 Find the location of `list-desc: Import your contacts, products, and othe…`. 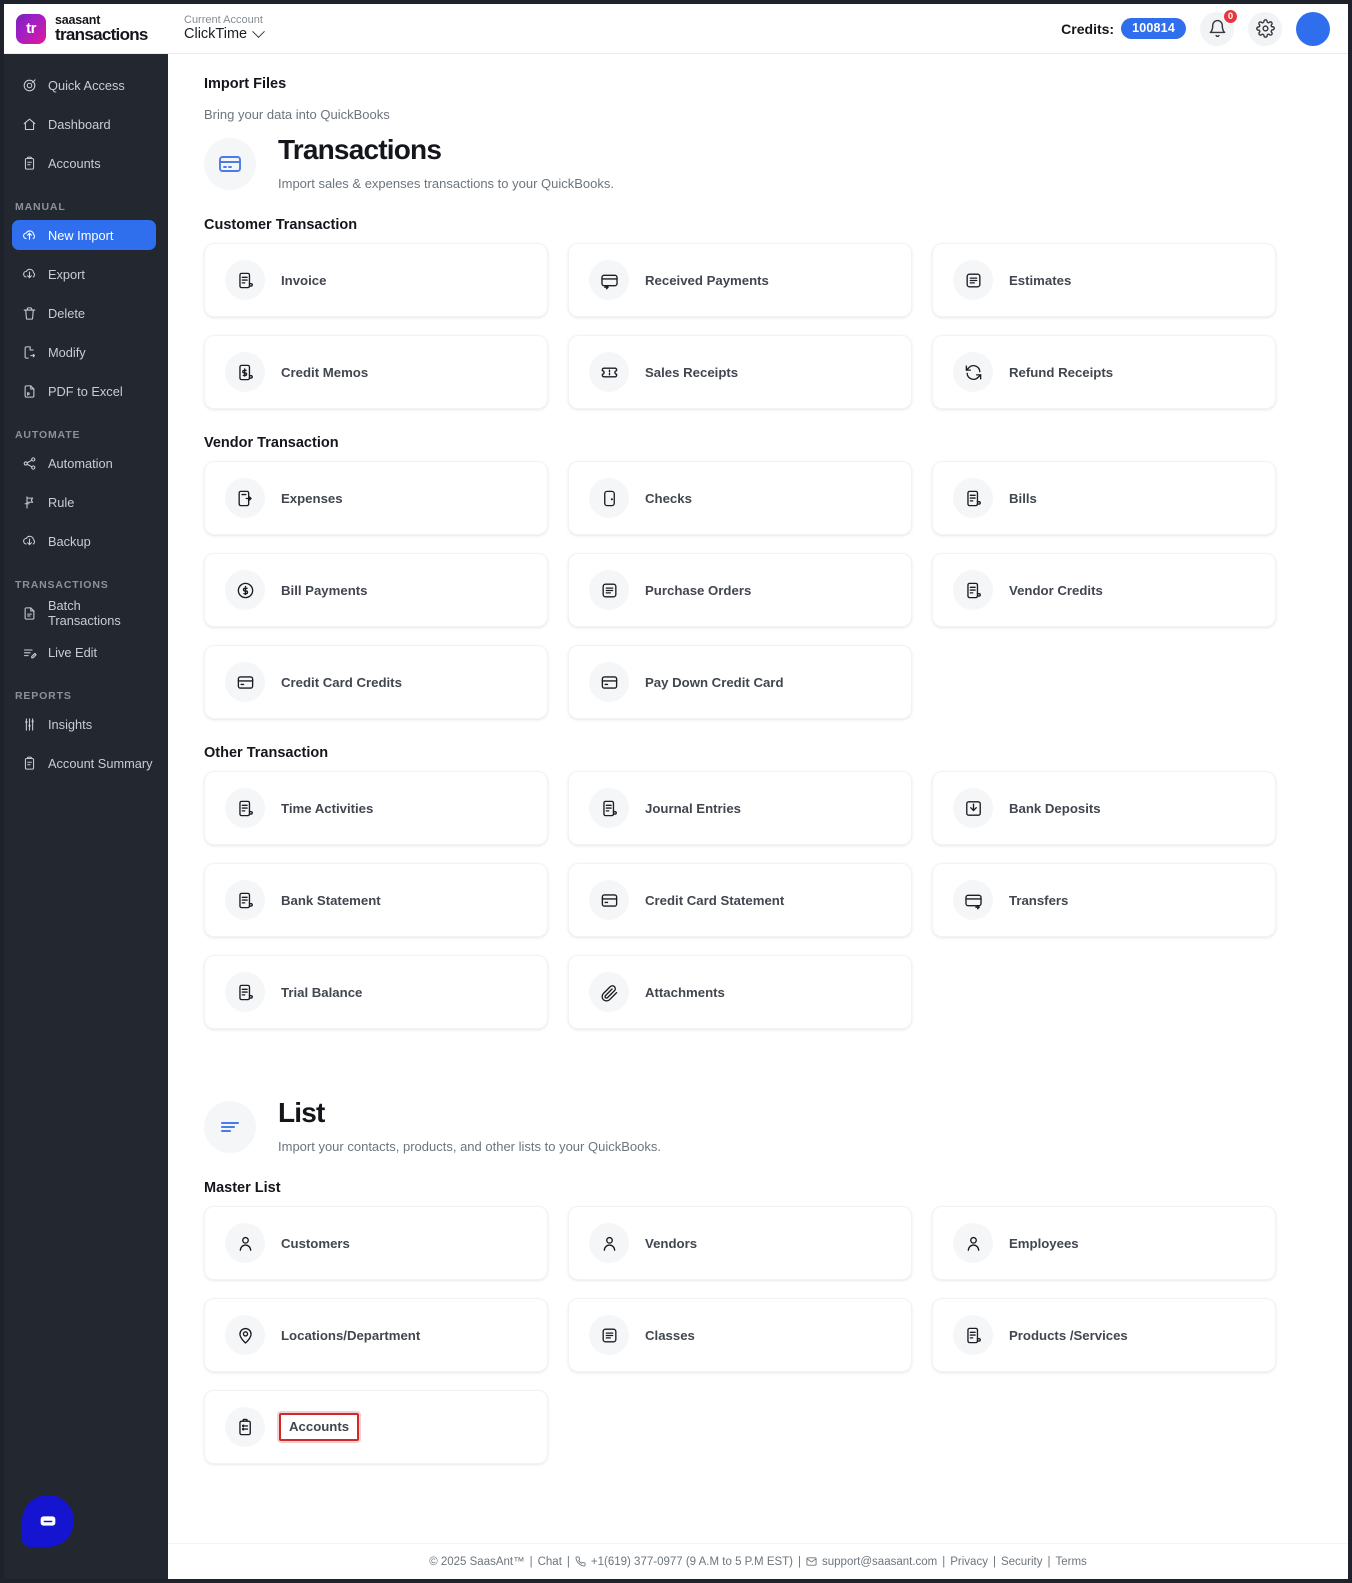

list-desc: Import your contacts, products, and othe… is located at coordinates (469, 1147).